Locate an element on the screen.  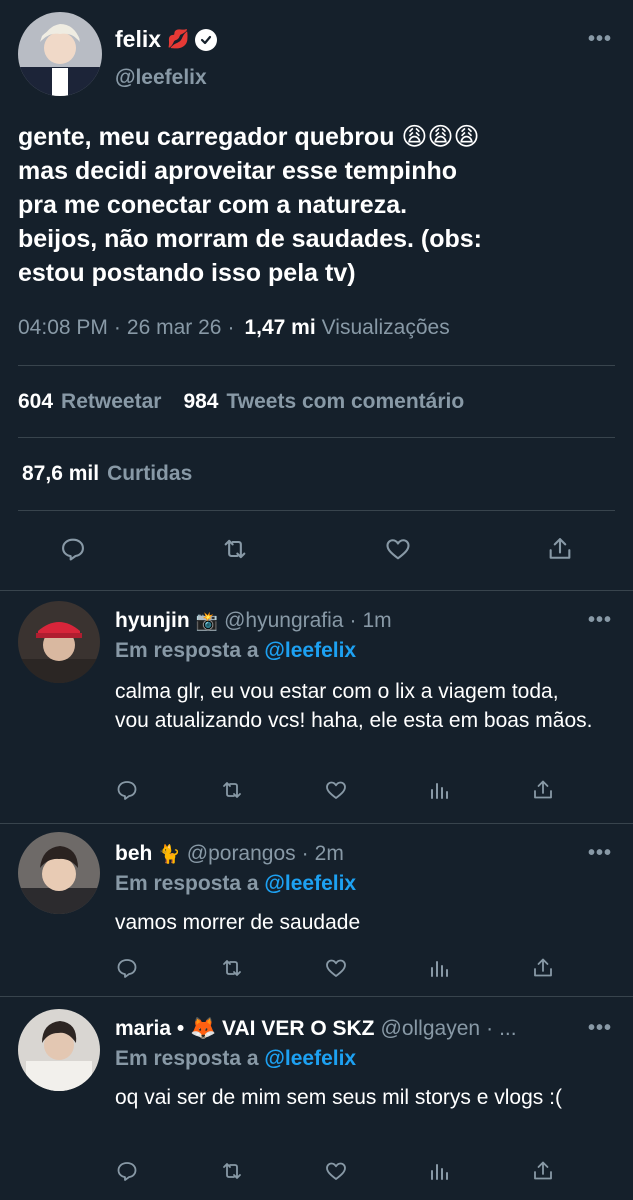
author-row: beh 🐈 @porangos · 2m is located at coordinates (229, 854).